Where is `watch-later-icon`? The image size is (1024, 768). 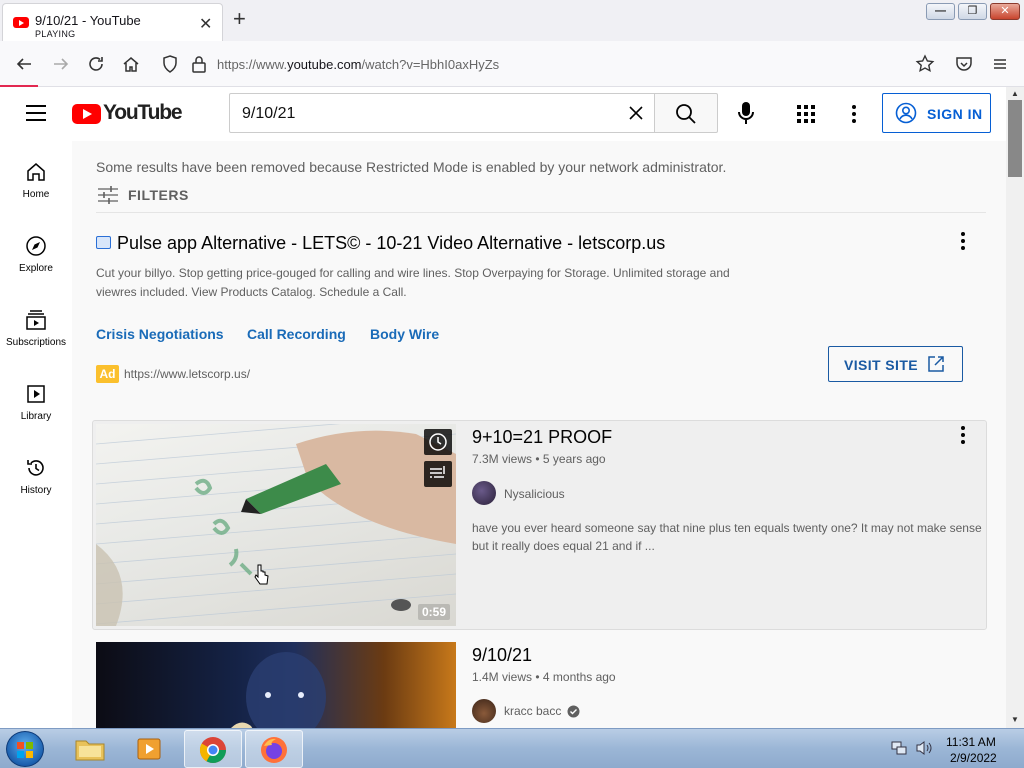 watch-later-icon is located at coordinates (438, 442).